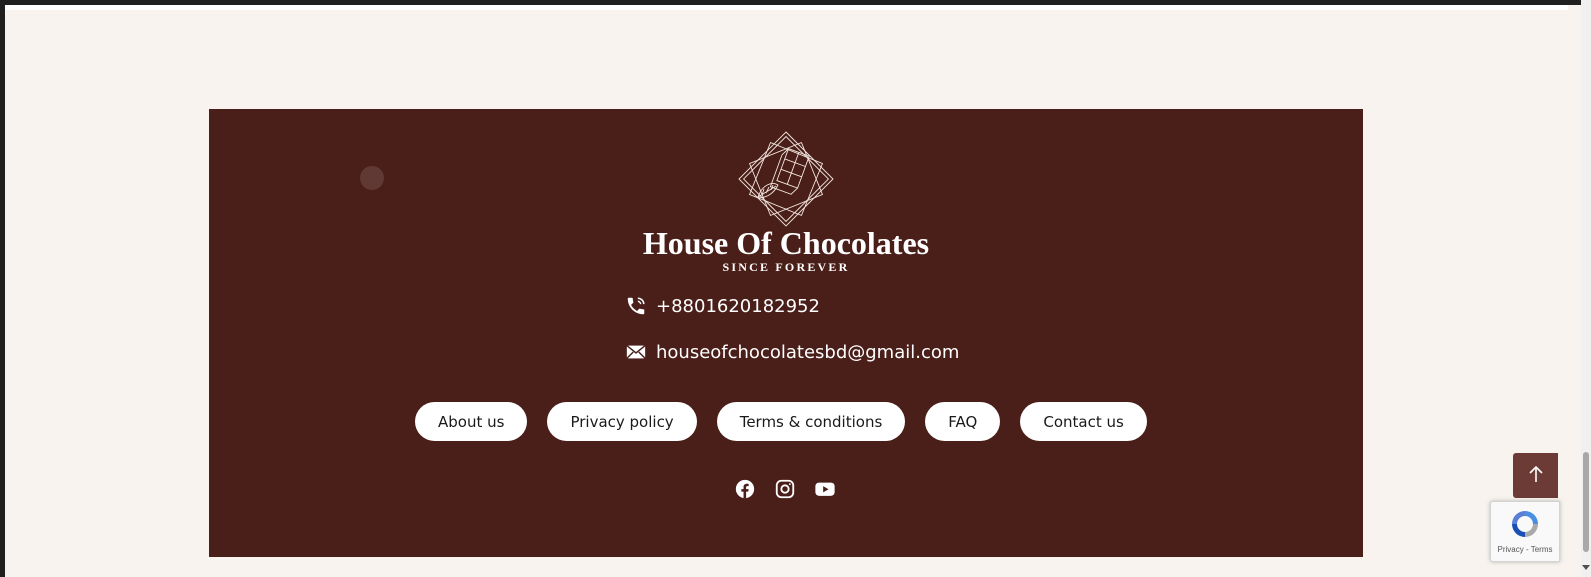 The width and height of the screenshot is (1591, 577). I want to click on recaptcha-links: Privacy - Terms, so click(1525, 549).